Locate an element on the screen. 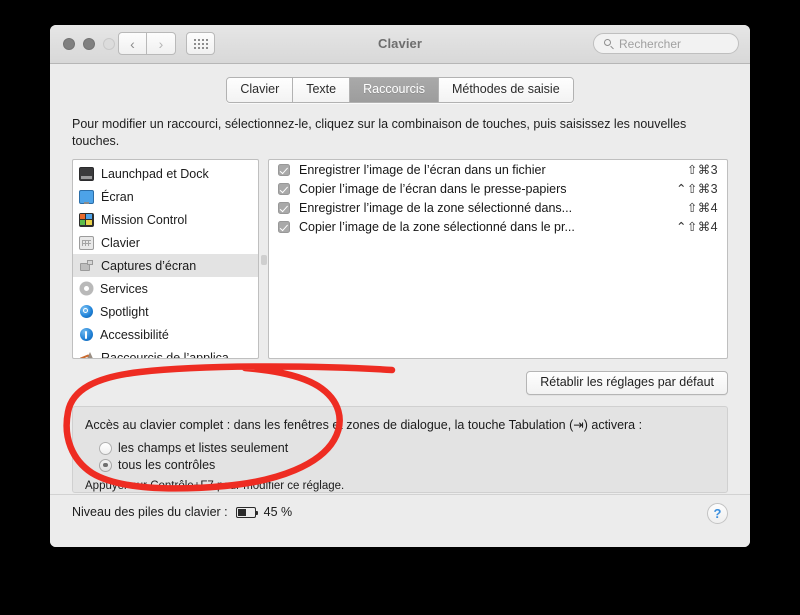  shortcut-keys: ⌃⇧⌘4 is located at coordinates (697, 226).